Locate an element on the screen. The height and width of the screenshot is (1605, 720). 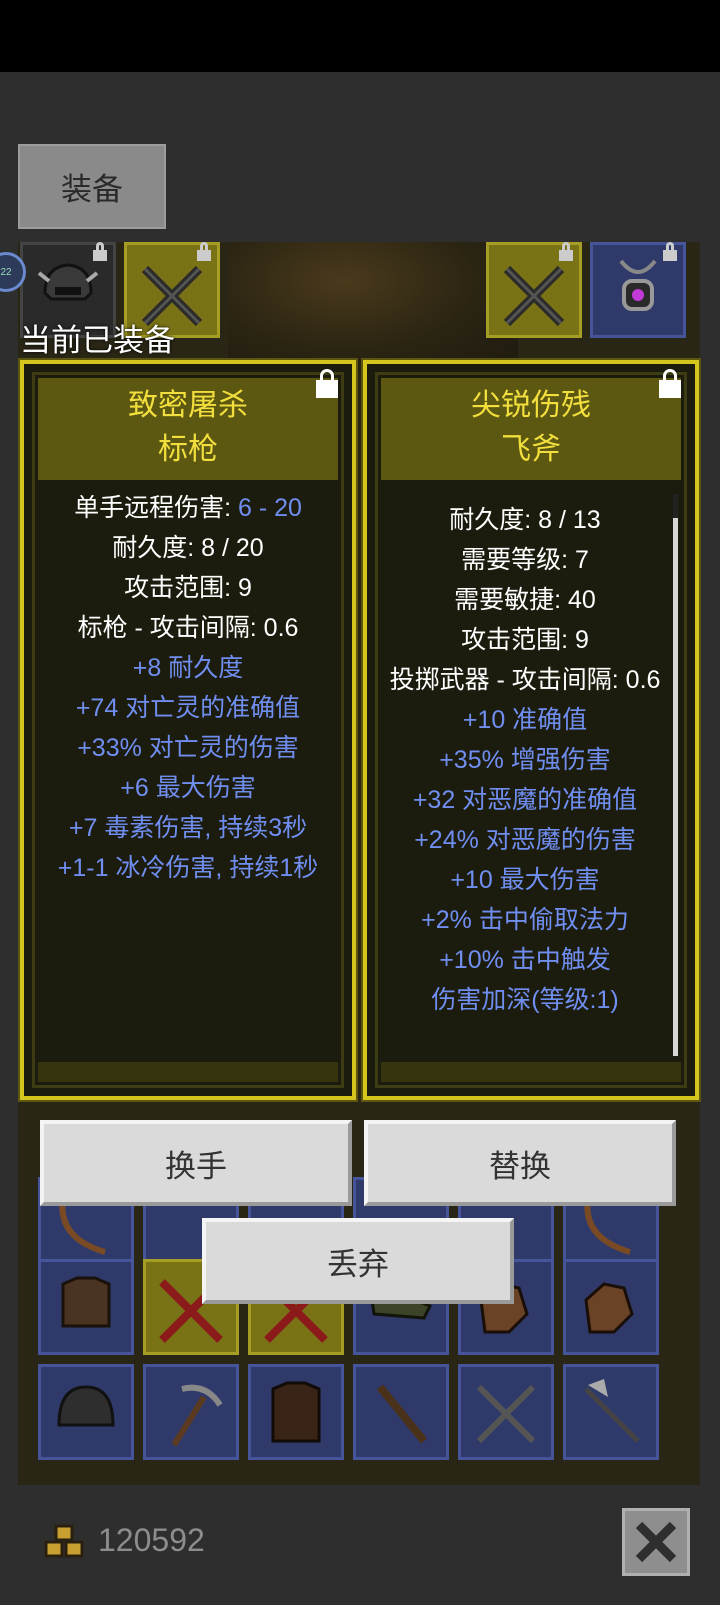
gloves-icon is located at coordinates (609, 1308).